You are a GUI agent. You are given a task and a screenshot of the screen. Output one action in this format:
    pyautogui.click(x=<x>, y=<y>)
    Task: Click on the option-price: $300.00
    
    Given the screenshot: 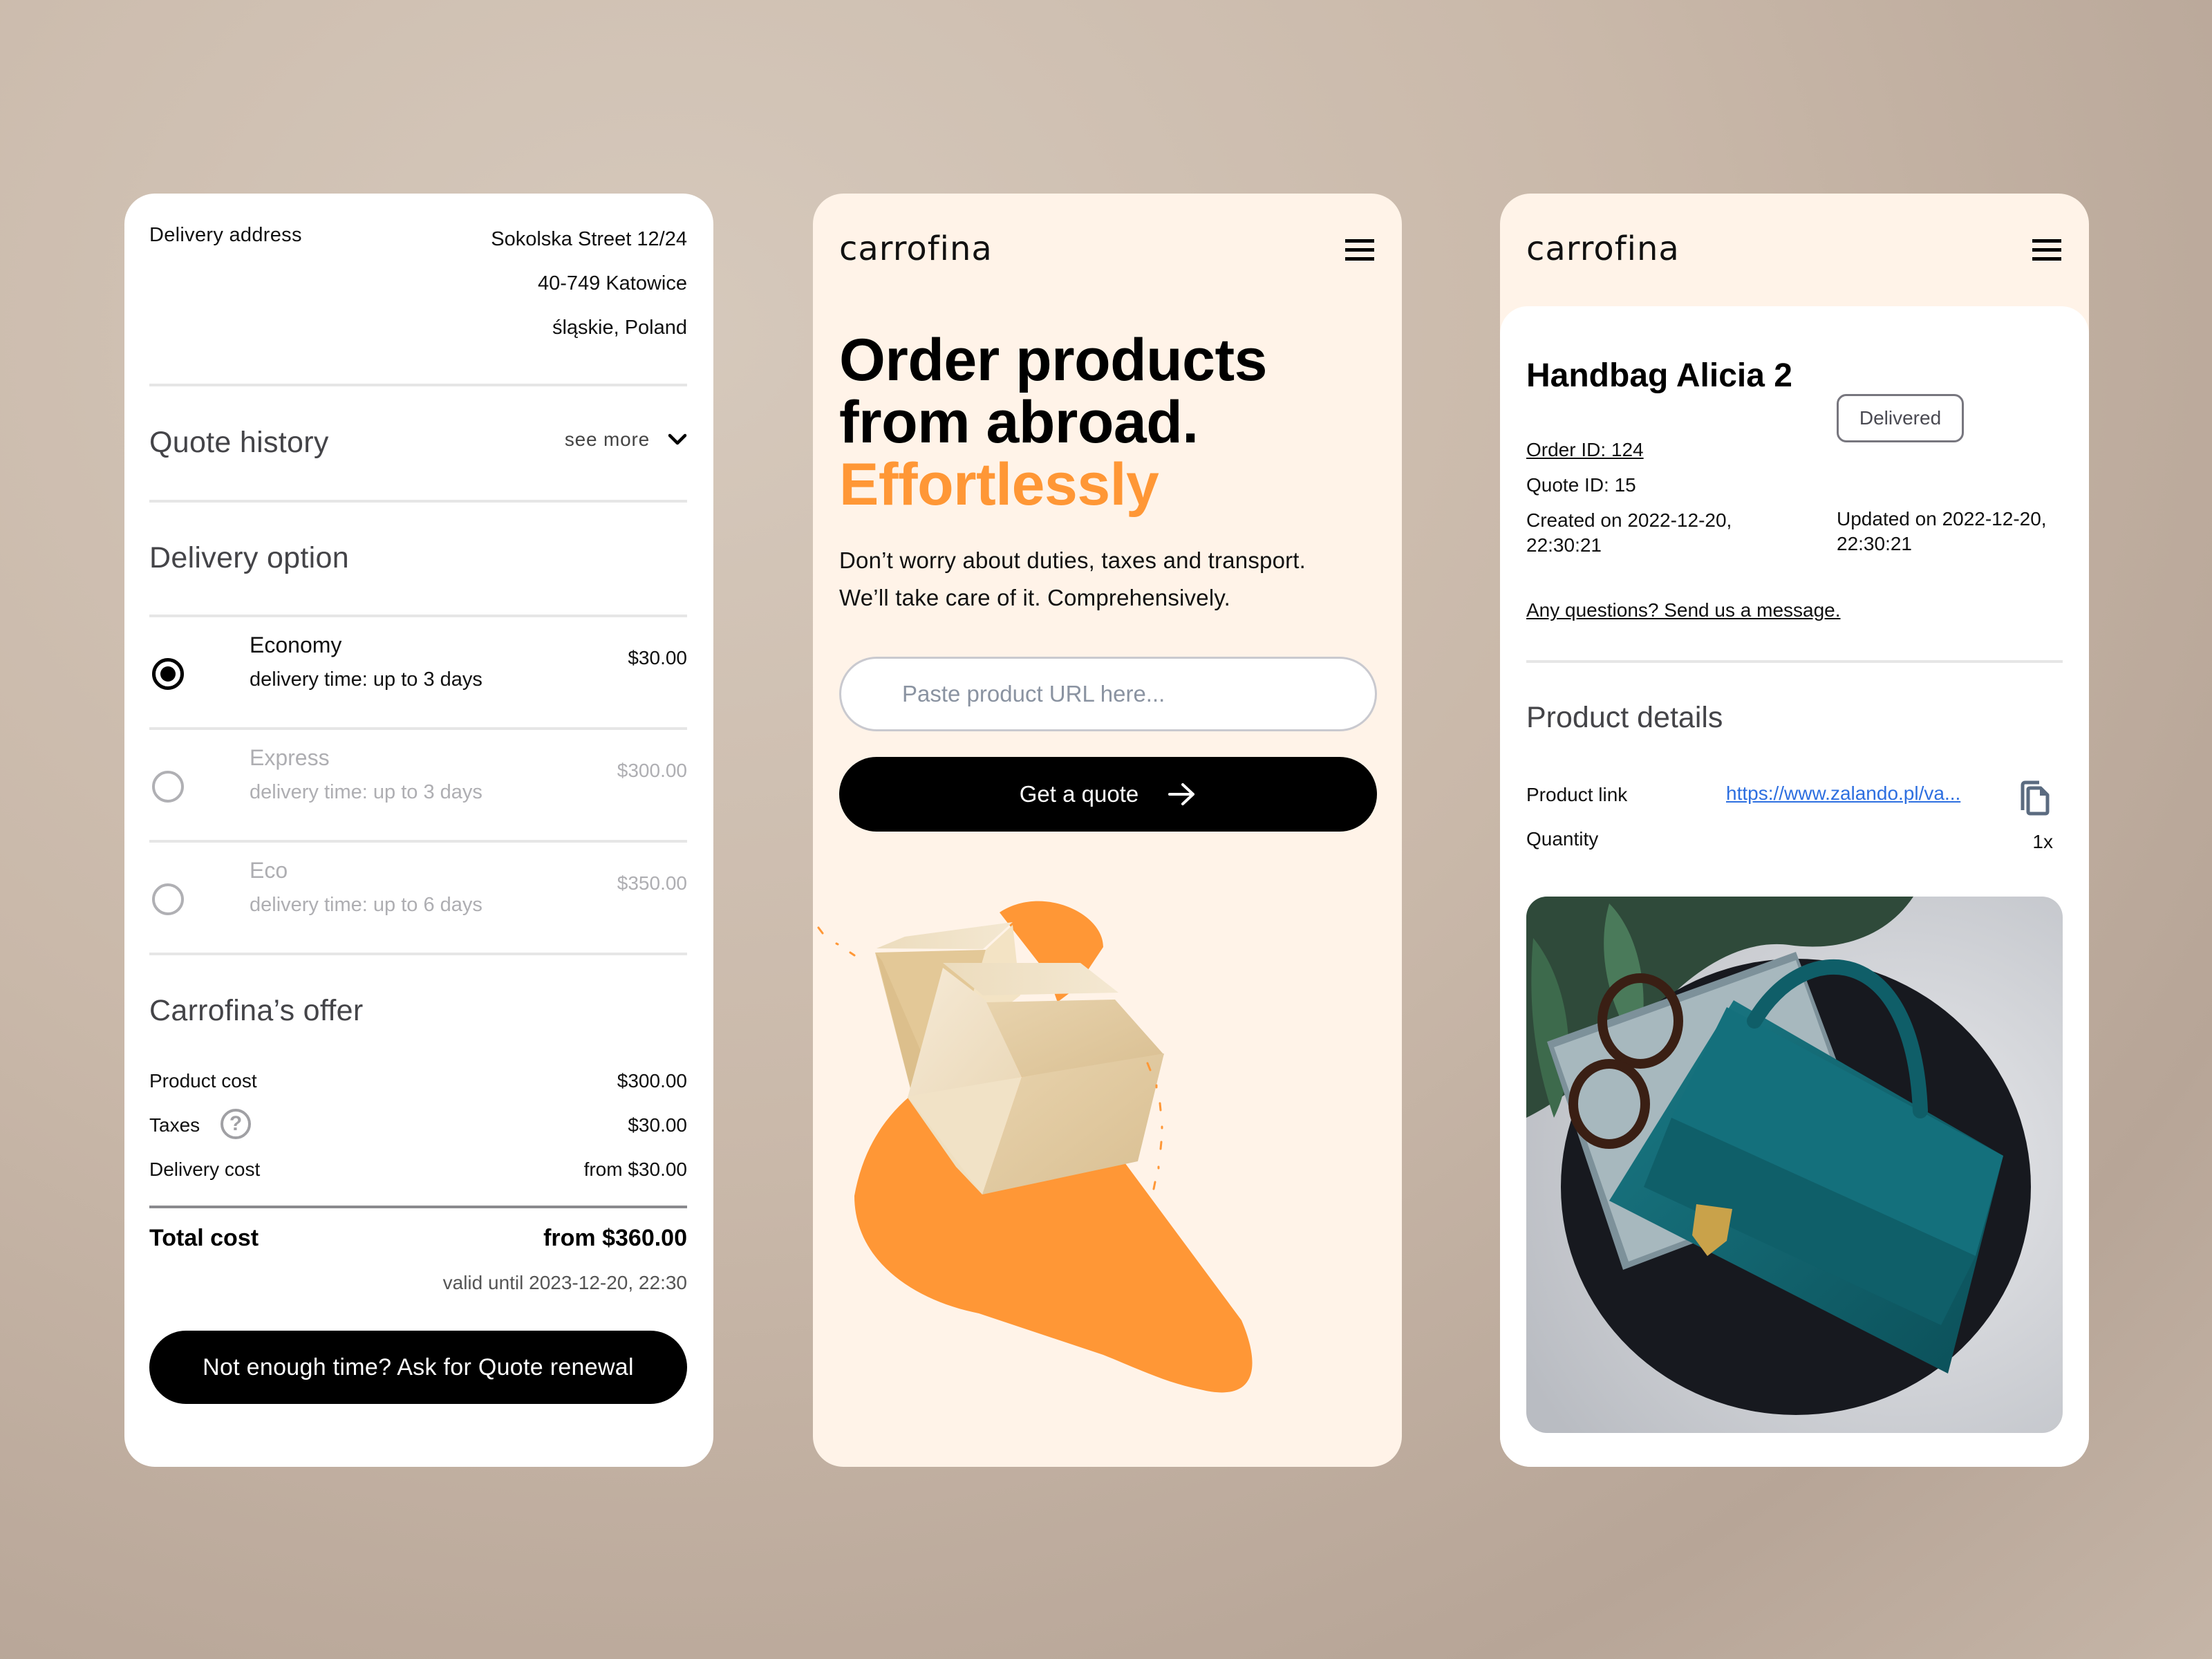 What is the action you would take?
    pyautogui.click(x=652, y=770)
    